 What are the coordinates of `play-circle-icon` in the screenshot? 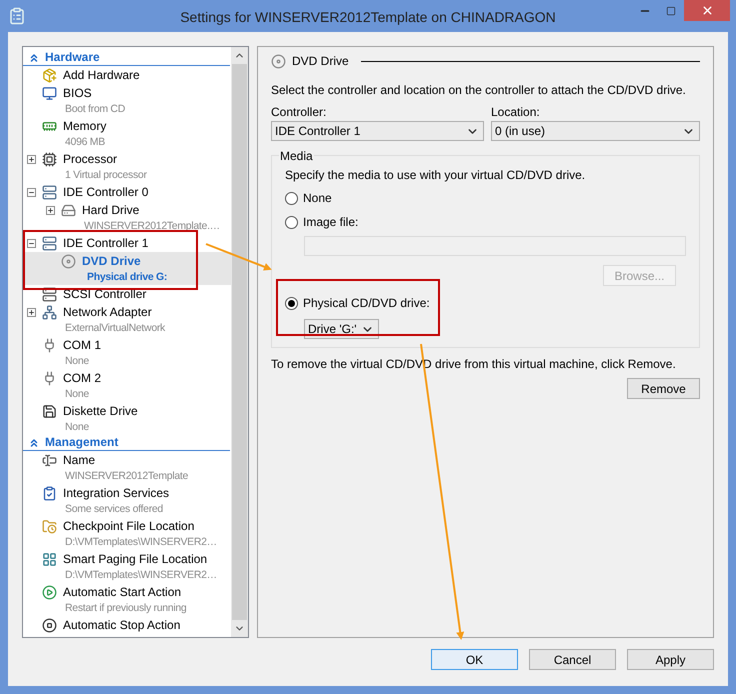 It's located at (49, 592).